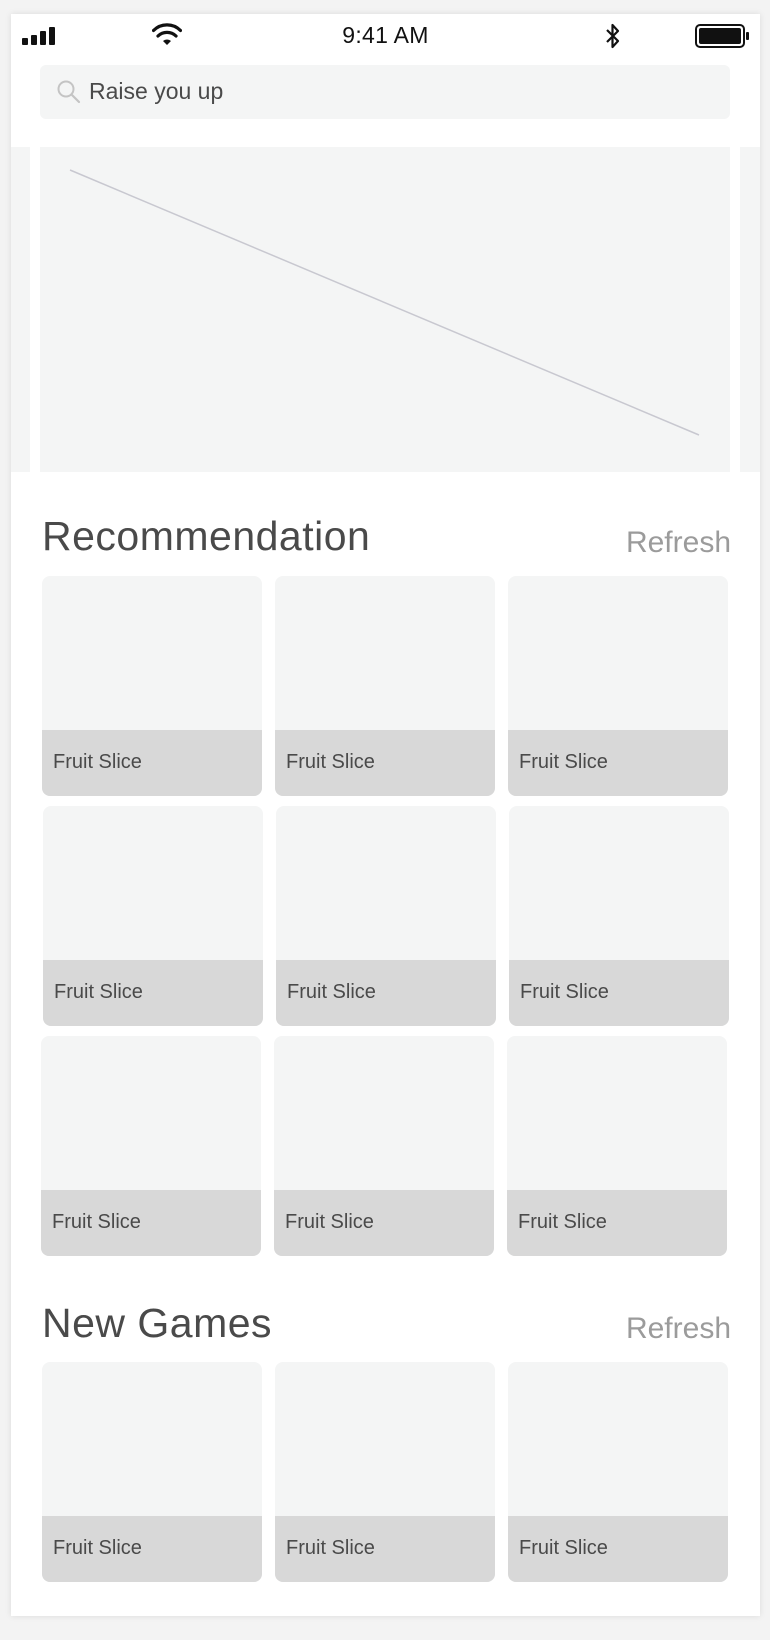 The width and height of the screenshot is (770, 1640). I want to click on new-games-title: New Games, so click(157, 1323).